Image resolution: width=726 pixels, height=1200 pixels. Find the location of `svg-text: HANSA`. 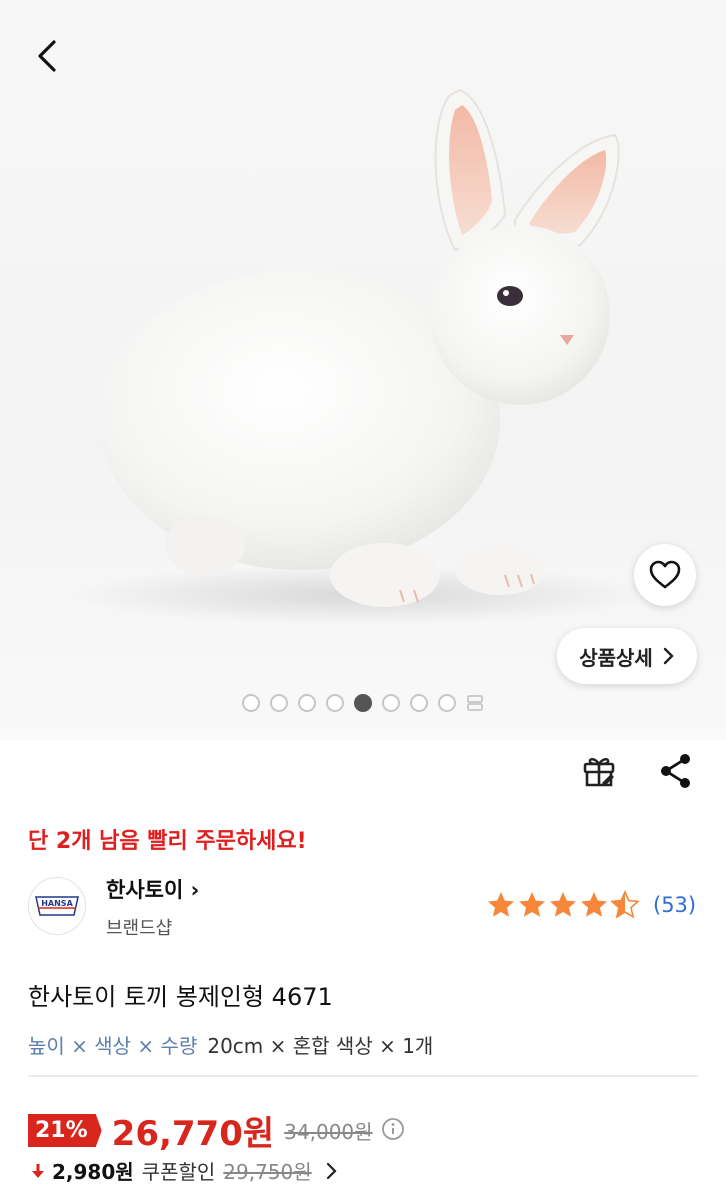

svg-text: HANSA is located at coordinates (57, 903).